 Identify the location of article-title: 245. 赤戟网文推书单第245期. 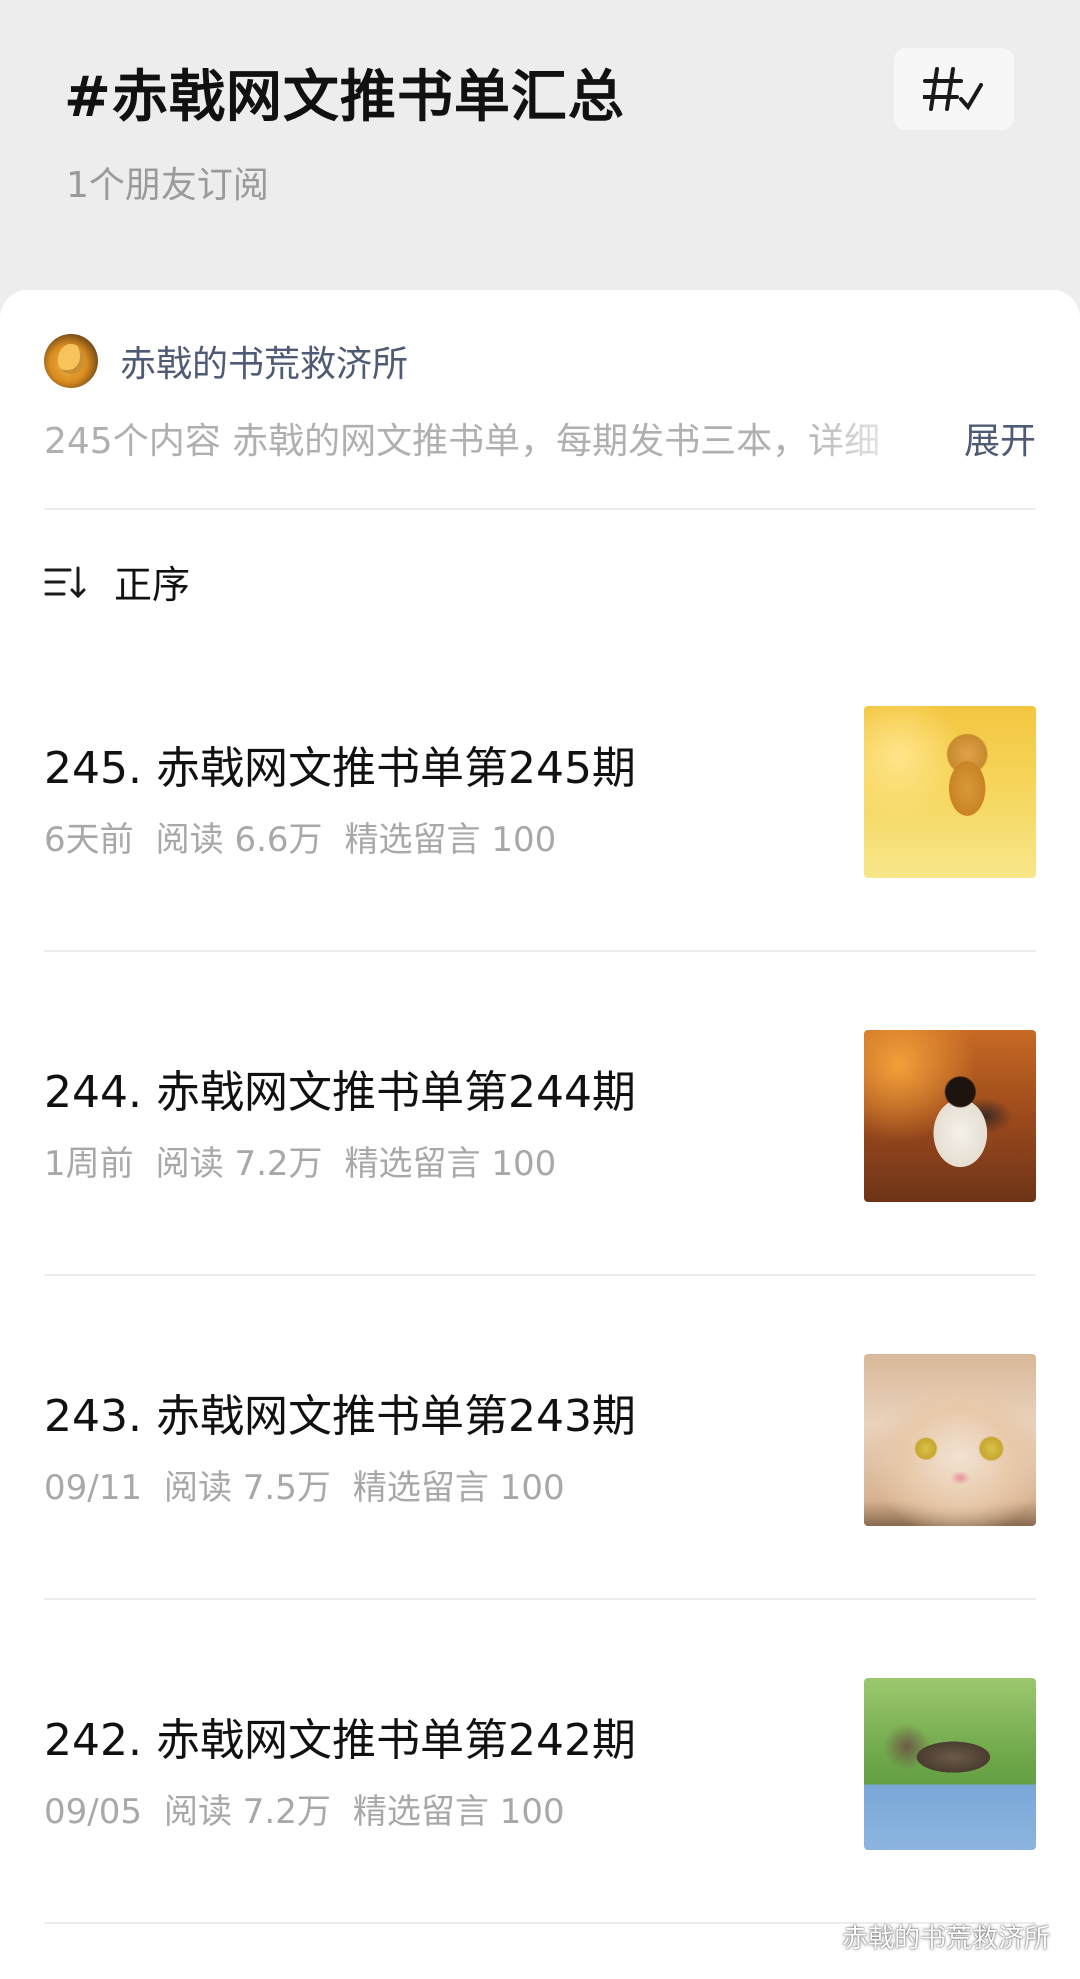
(340, 764).